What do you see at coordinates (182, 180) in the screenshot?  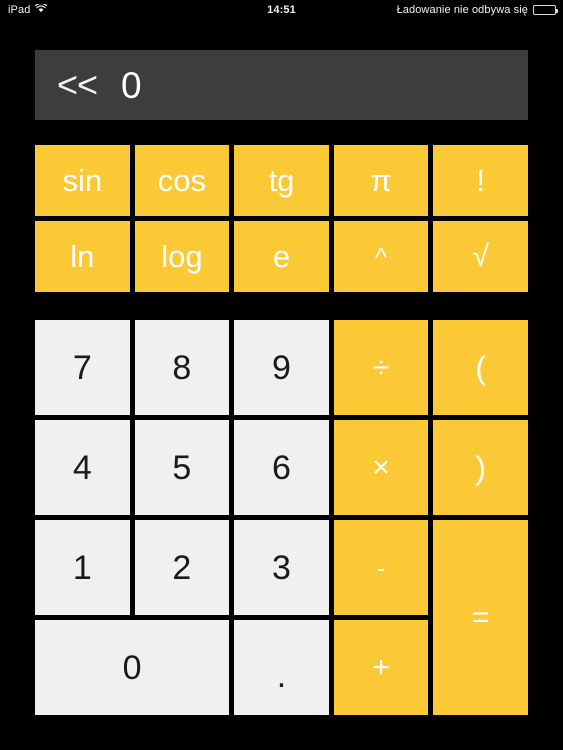 I see `cos-key: cos` at bounding box center [182, 180].